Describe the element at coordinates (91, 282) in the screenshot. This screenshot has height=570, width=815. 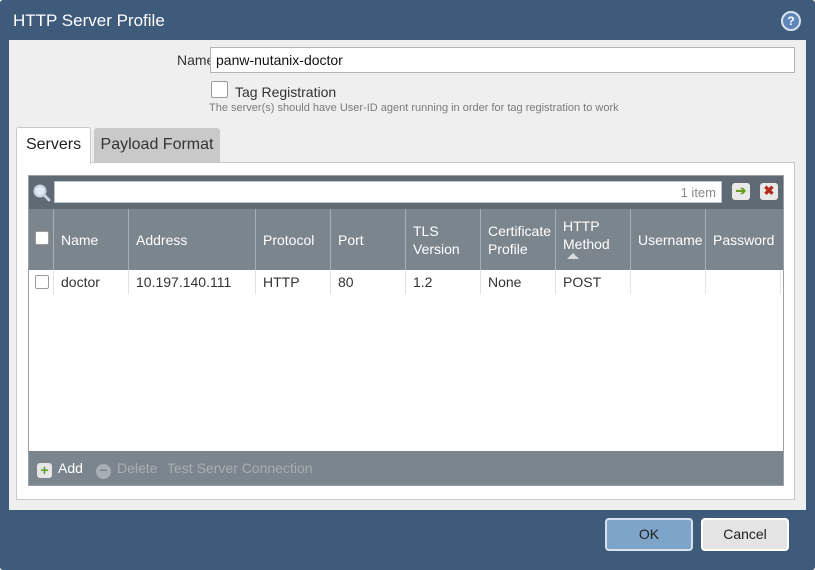
I see `cell-name: doctor` at that location.